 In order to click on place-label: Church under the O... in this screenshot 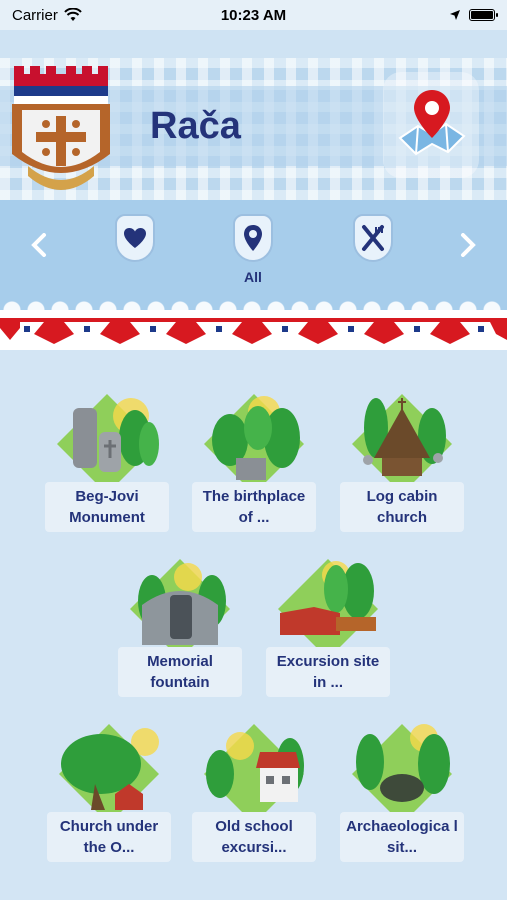, I will do `click(109, 837)`.